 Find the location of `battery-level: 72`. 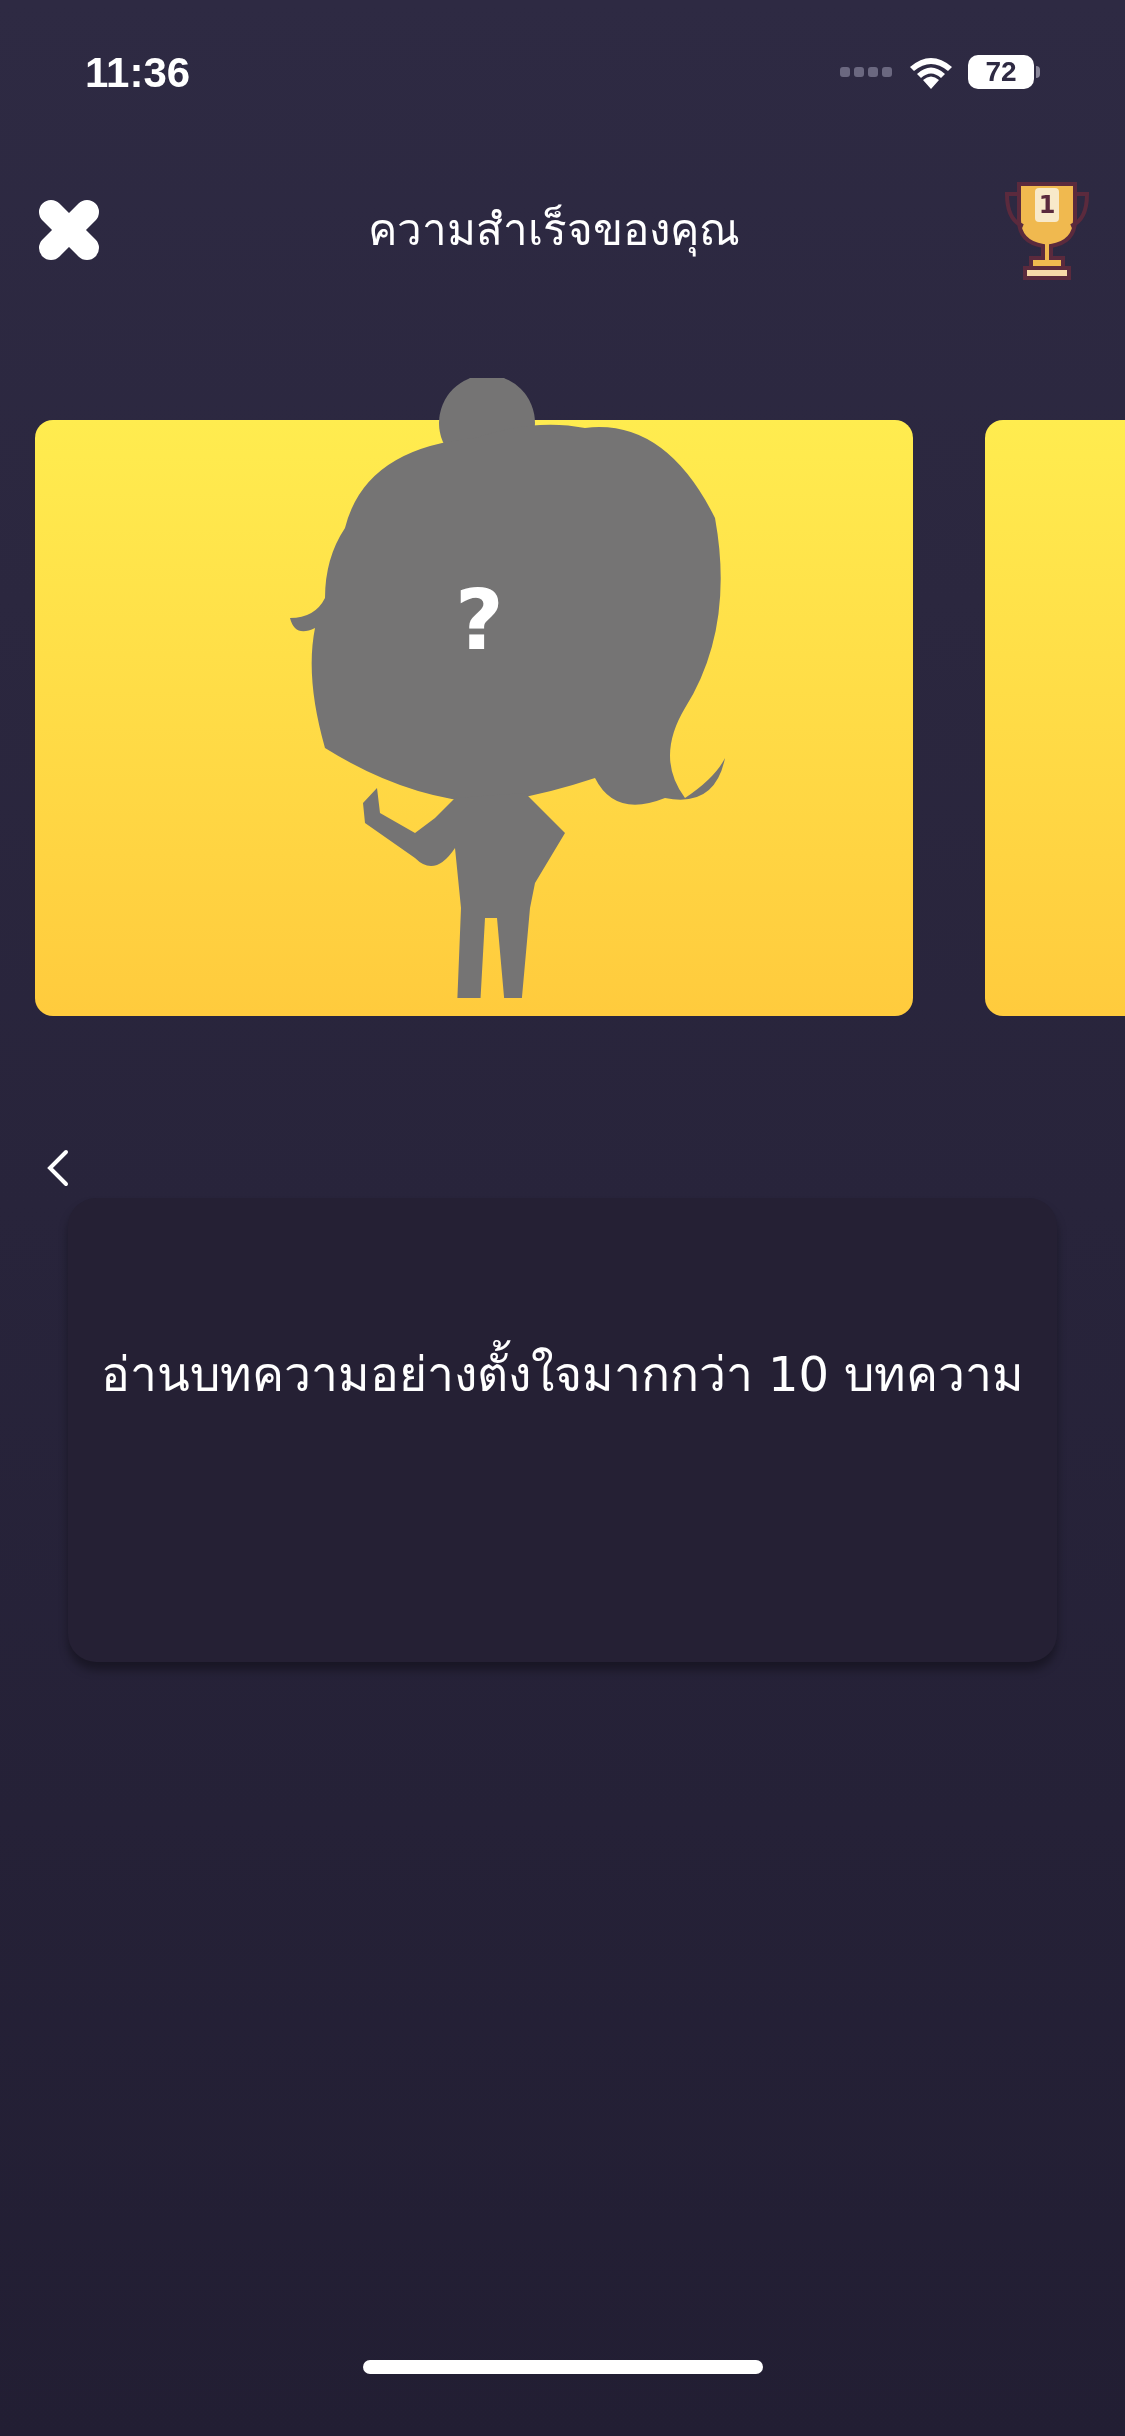

battery-level: 72 is located at coordinates (1001, 72).